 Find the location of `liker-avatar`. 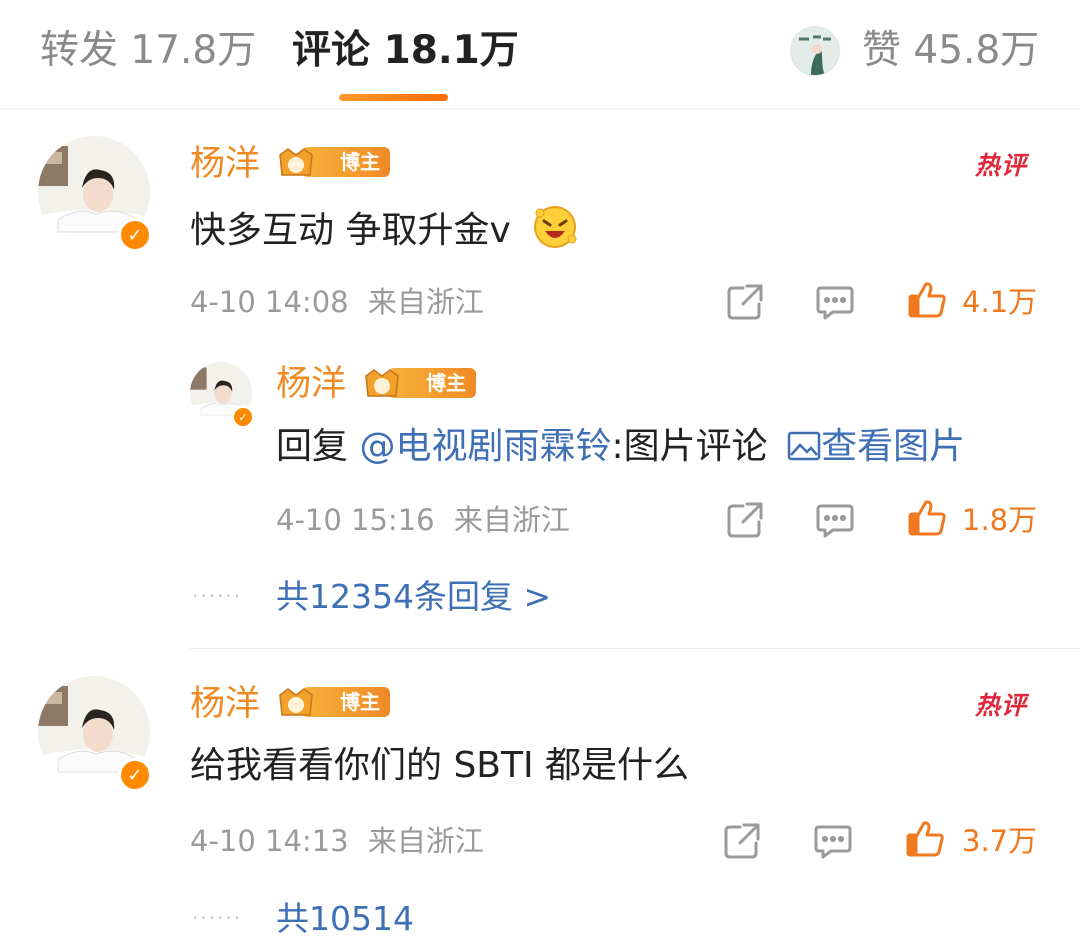

liker-avatar is located at coordinates (815, 51).